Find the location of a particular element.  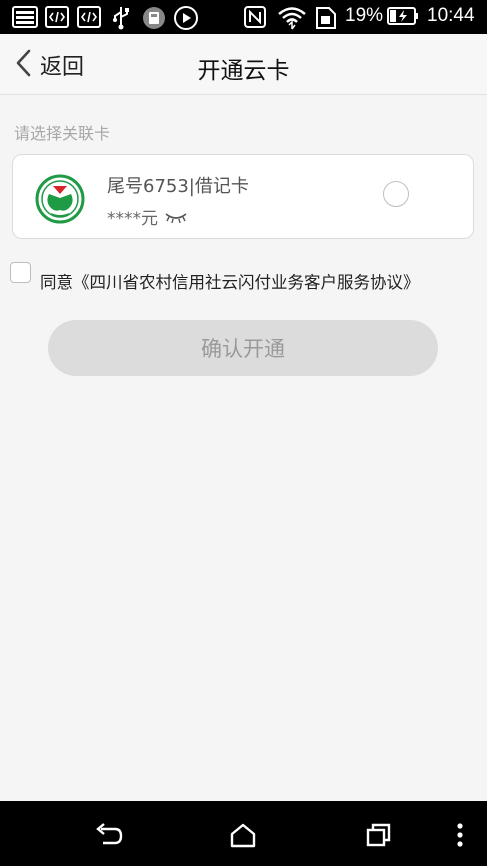

card-name: 尾号6753|借记卡 is located at coordinates (178, 186).